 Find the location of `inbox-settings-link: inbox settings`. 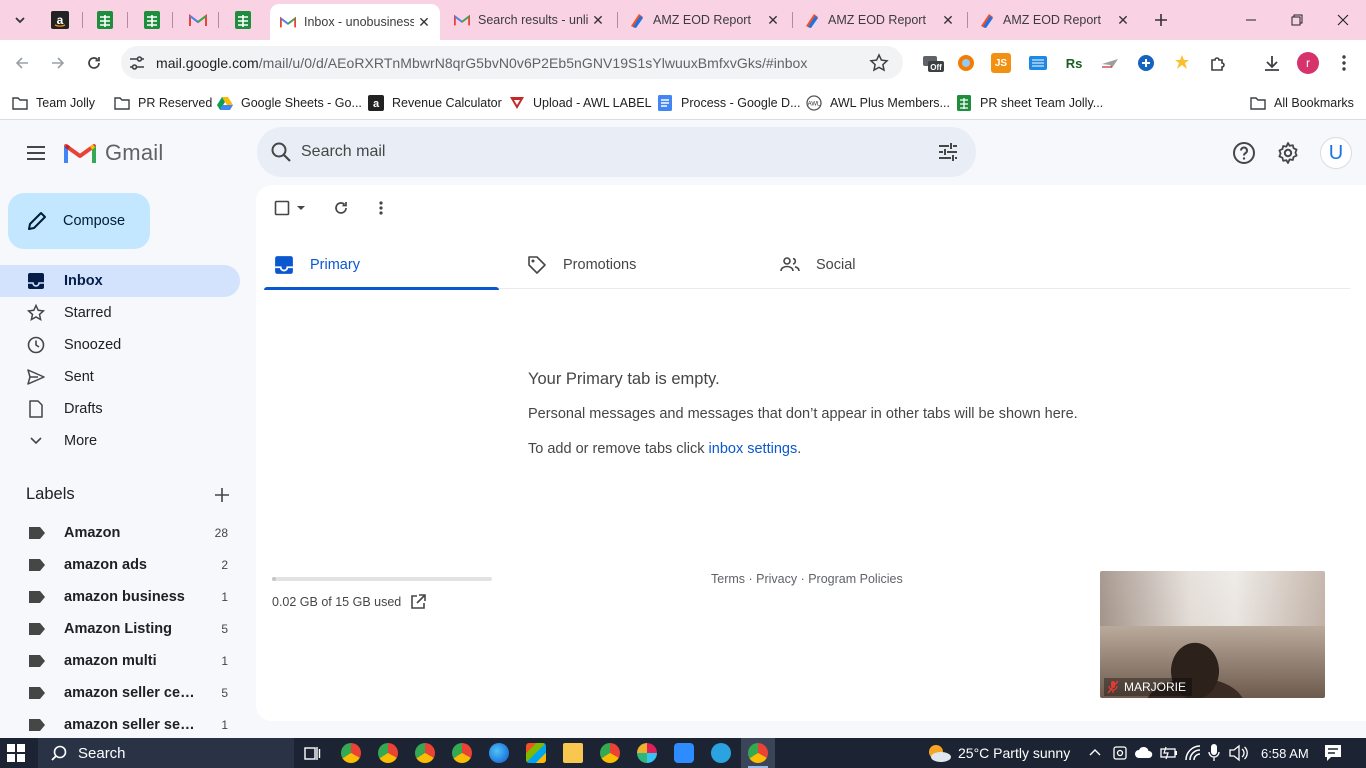

inbox-settings-link: inbox settings is located at coordinates (753, 449).